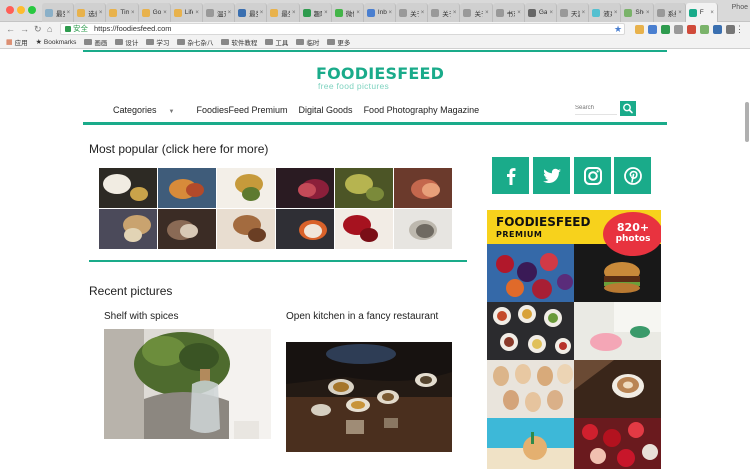  I want to click on bookmark-item: ▦ 应用, so click(17, 42).